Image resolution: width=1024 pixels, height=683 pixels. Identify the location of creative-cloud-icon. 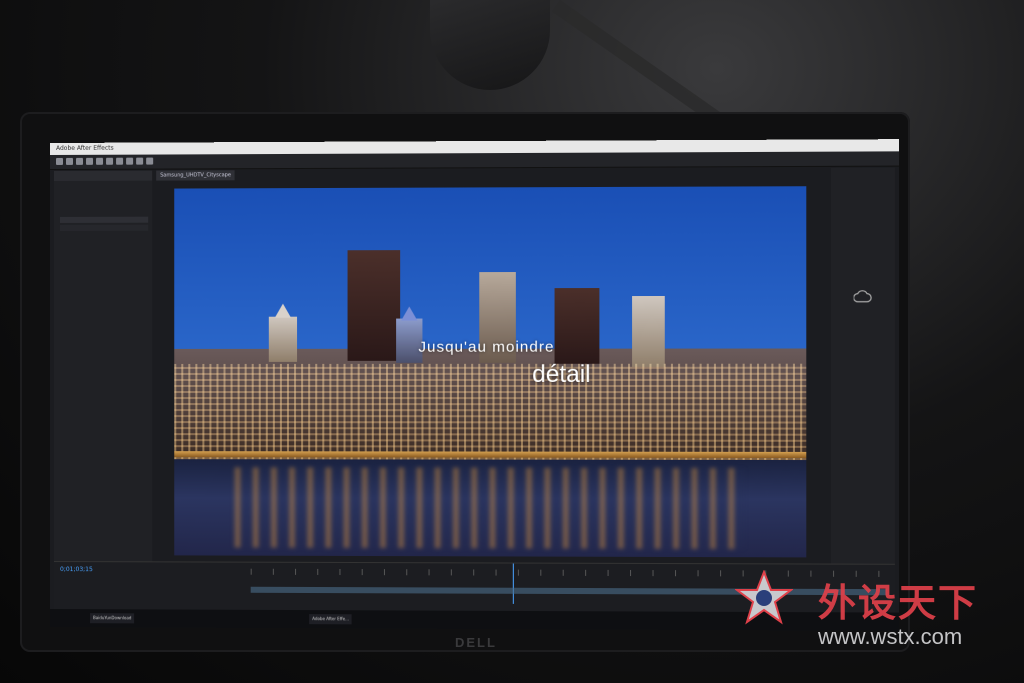
(863, 297).